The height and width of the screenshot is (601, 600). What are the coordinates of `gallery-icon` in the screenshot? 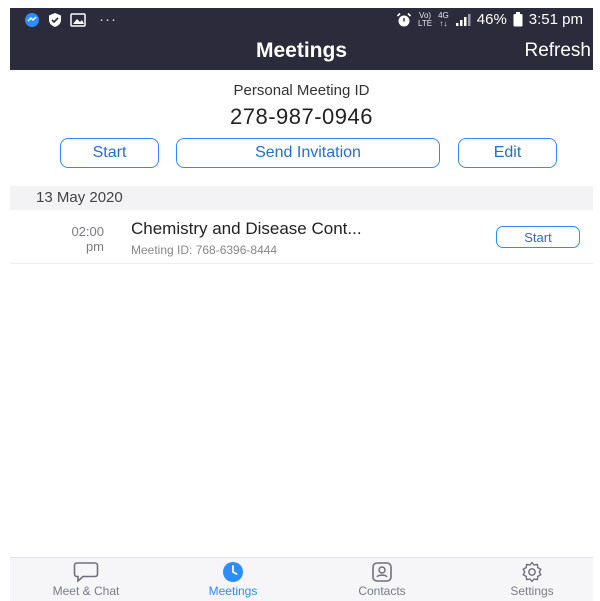 It's located at (78, 19).